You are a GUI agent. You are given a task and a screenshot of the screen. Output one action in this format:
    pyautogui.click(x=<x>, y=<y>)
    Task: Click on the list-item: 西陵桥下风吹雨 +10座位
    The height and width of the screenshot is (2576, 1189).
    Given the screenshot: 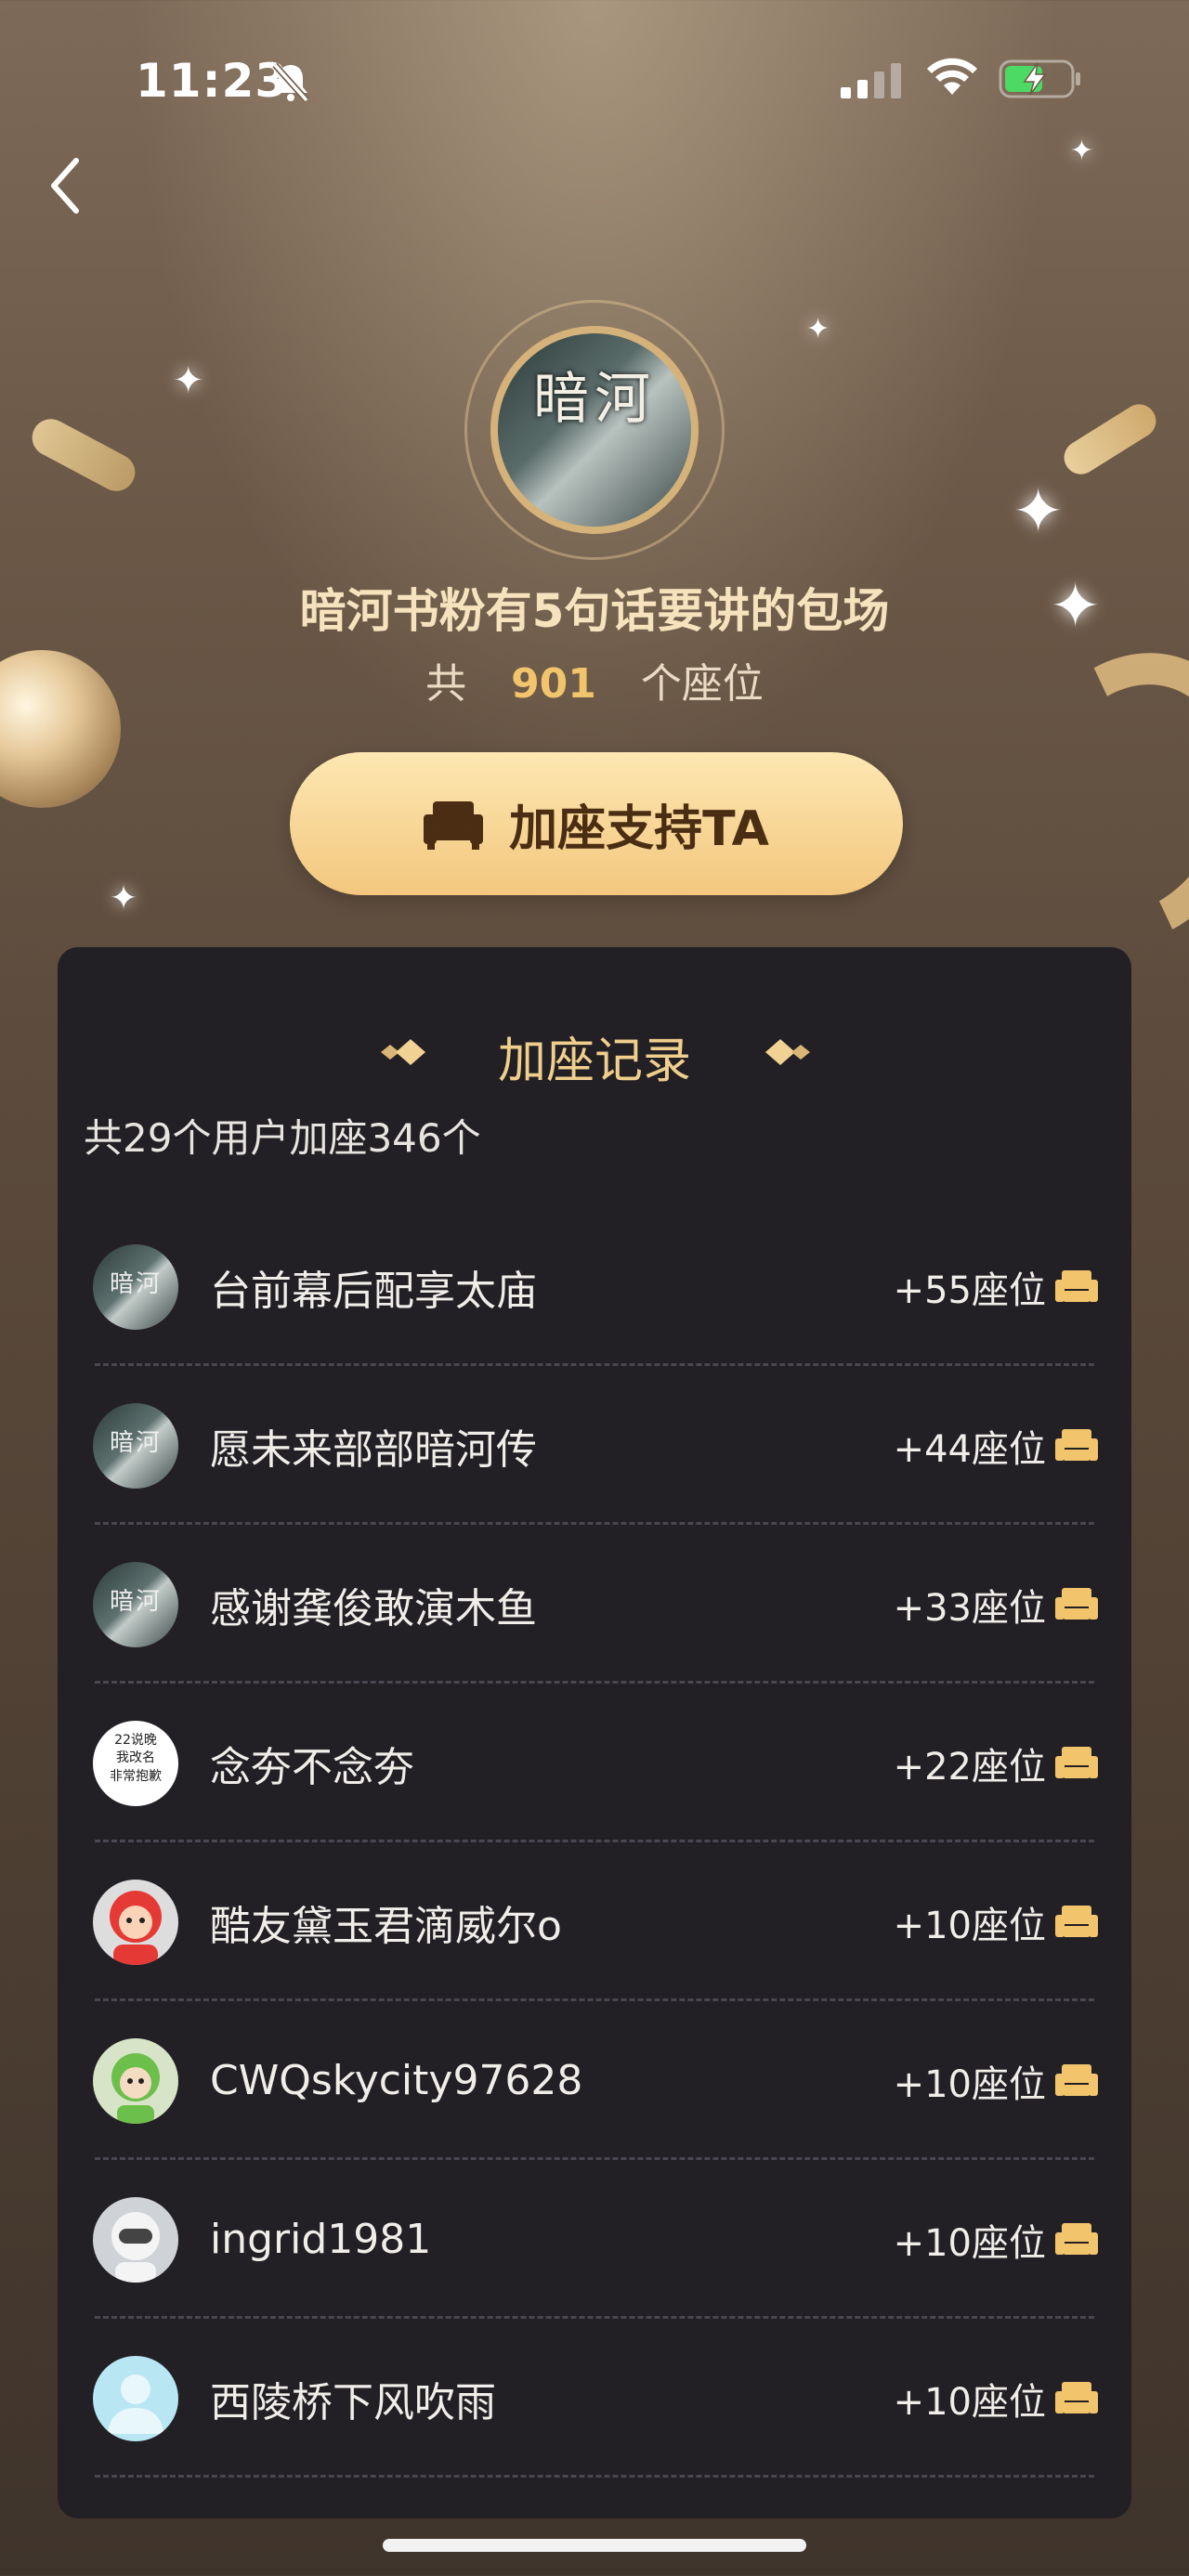 What is the action you would take?
    pyautogui.click(x=594, y=2398)
    